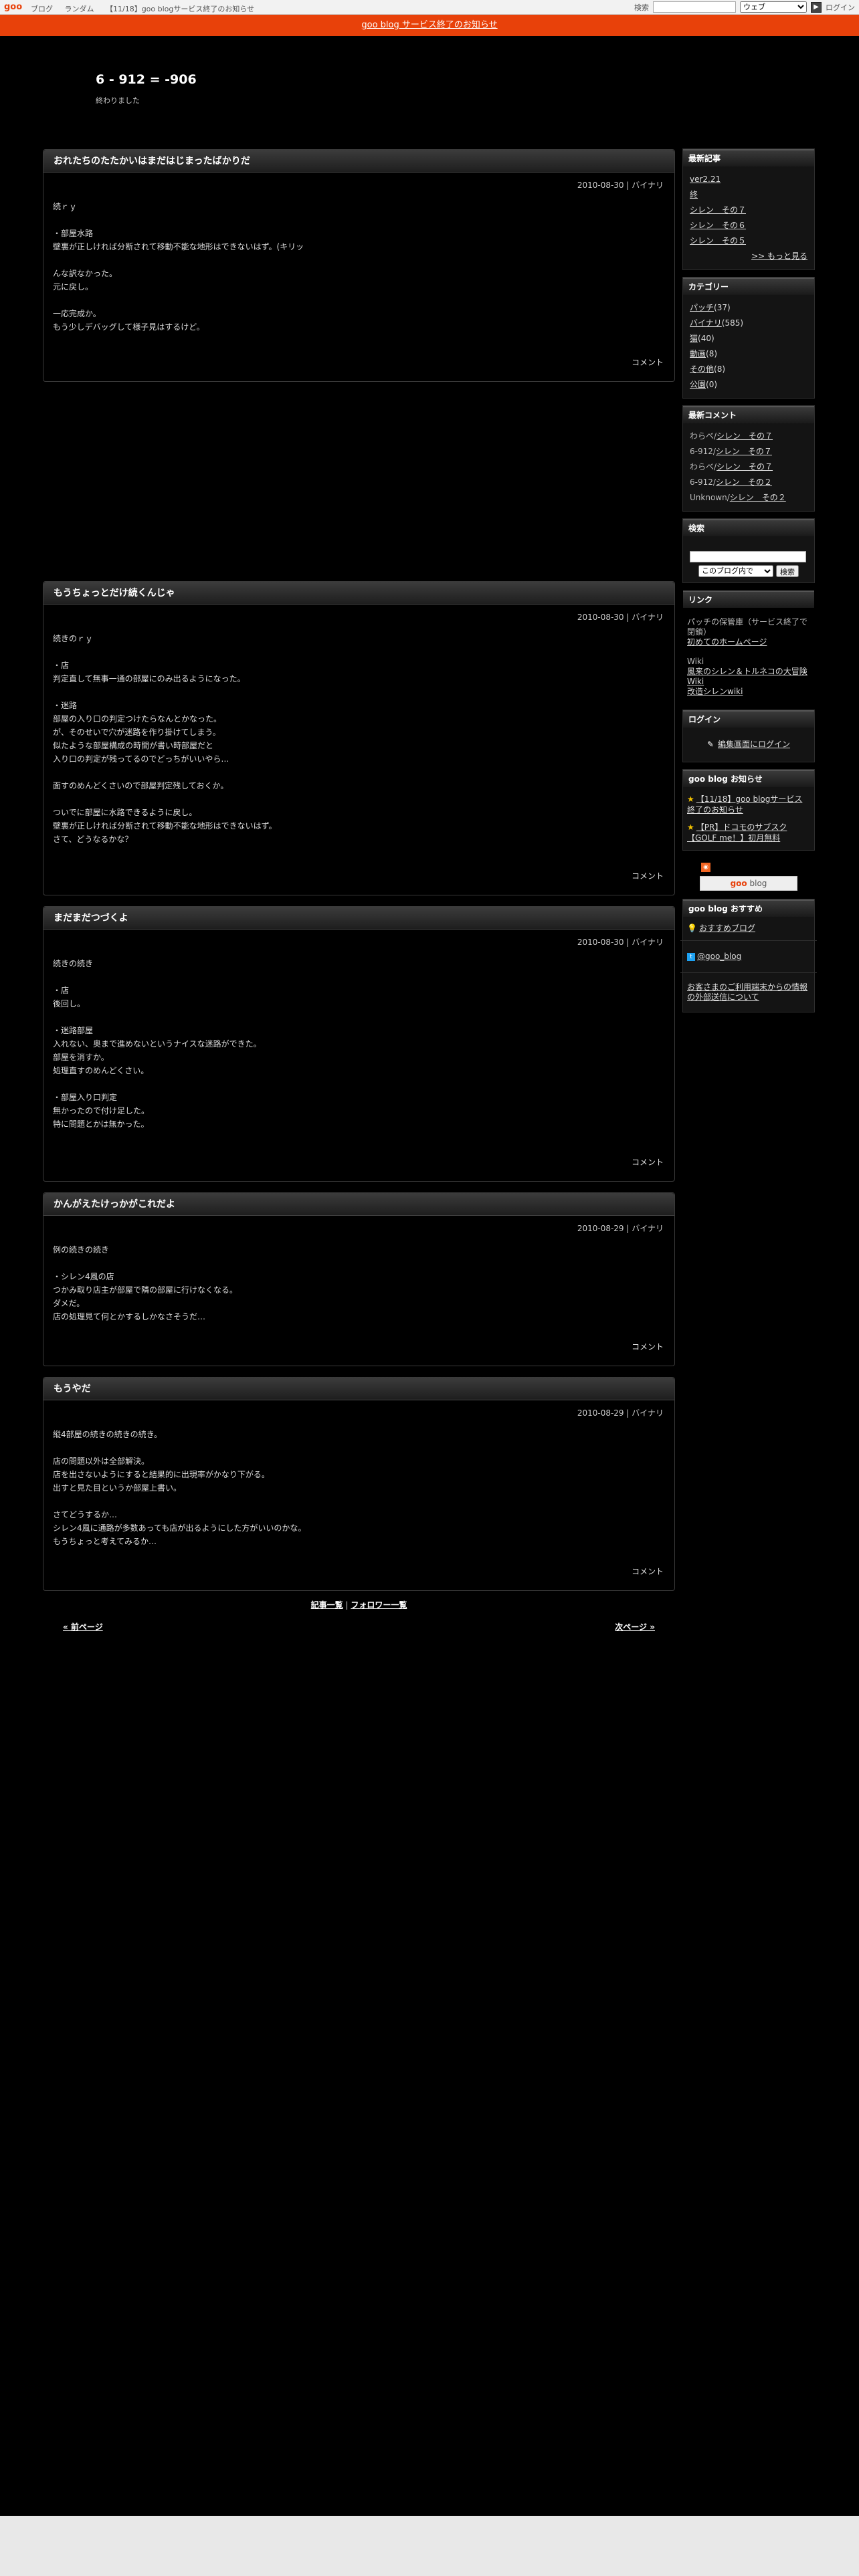 The height and width of the screenshot is (2576, 859). Describe the element at coordinates (737, 833) in the screenshot. I see `news-link: 【PR】ドコモのサブスク【GOLF me！】初月無料` at that location.